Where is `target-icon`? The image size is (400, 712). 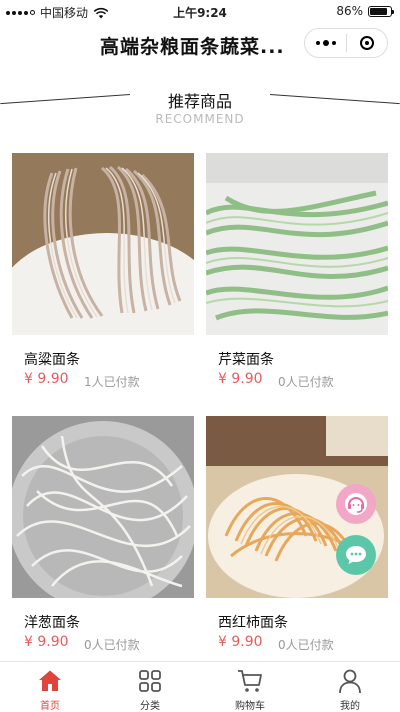 target-icon is located at coordinates (366, 43).